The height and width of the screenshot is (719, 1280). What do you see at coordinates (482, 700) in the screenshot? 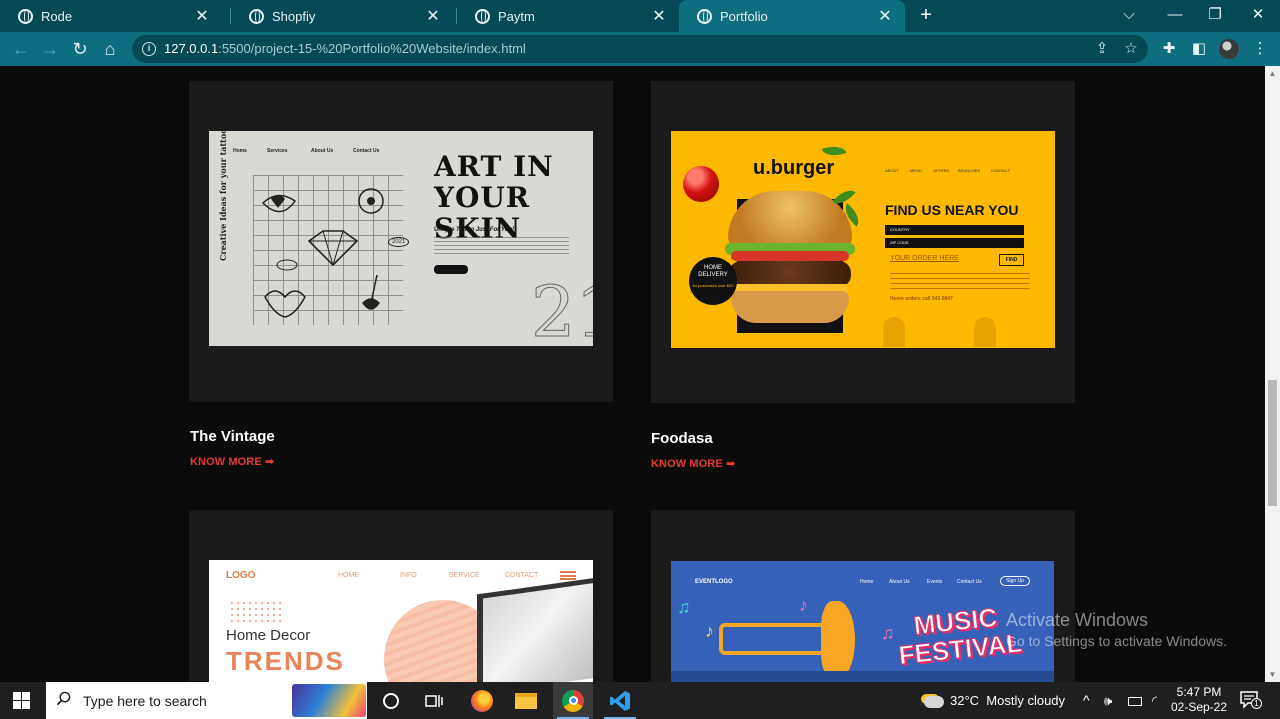
I see `firefox-app-button` at bounding box center [482, 700].